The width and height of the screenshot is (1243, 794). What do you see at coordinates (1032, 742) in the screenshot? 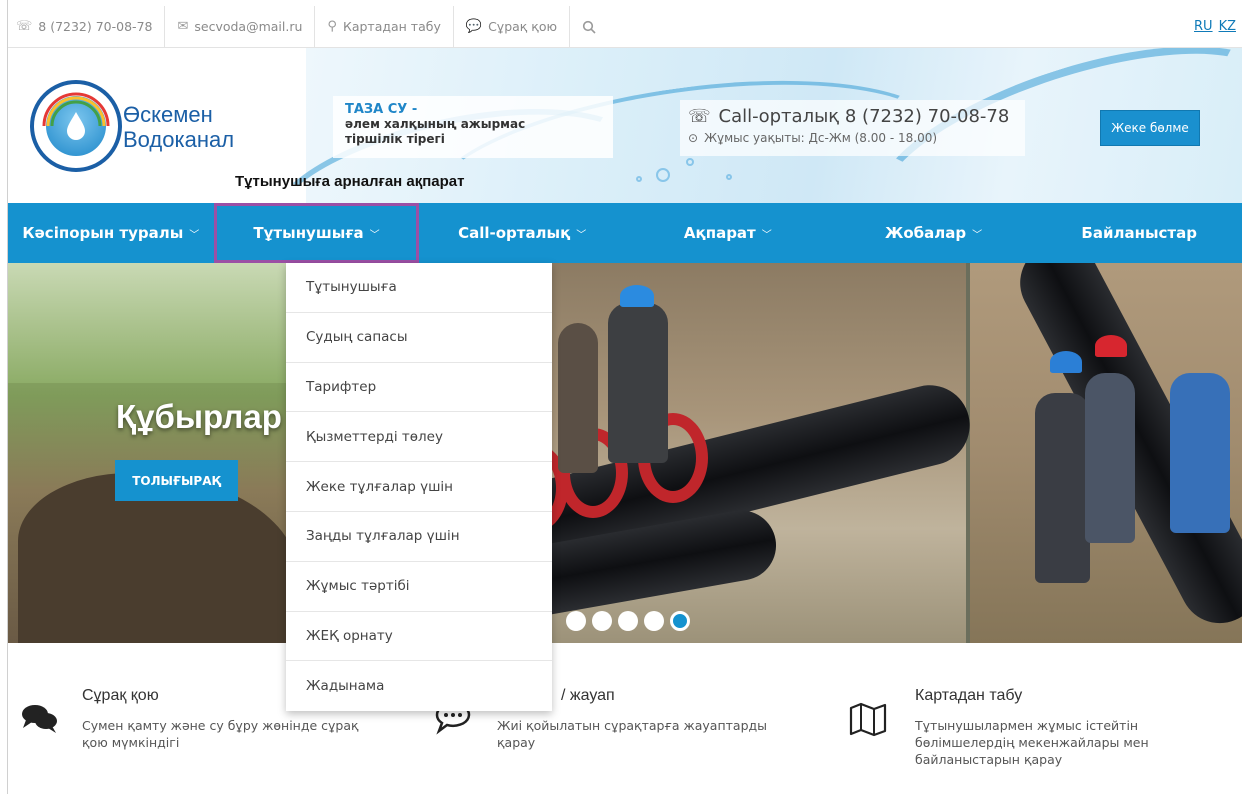
I see `feature-desc-line: бөлімшелердің мекенжайлары мен` at bounding box center [1032, 742].